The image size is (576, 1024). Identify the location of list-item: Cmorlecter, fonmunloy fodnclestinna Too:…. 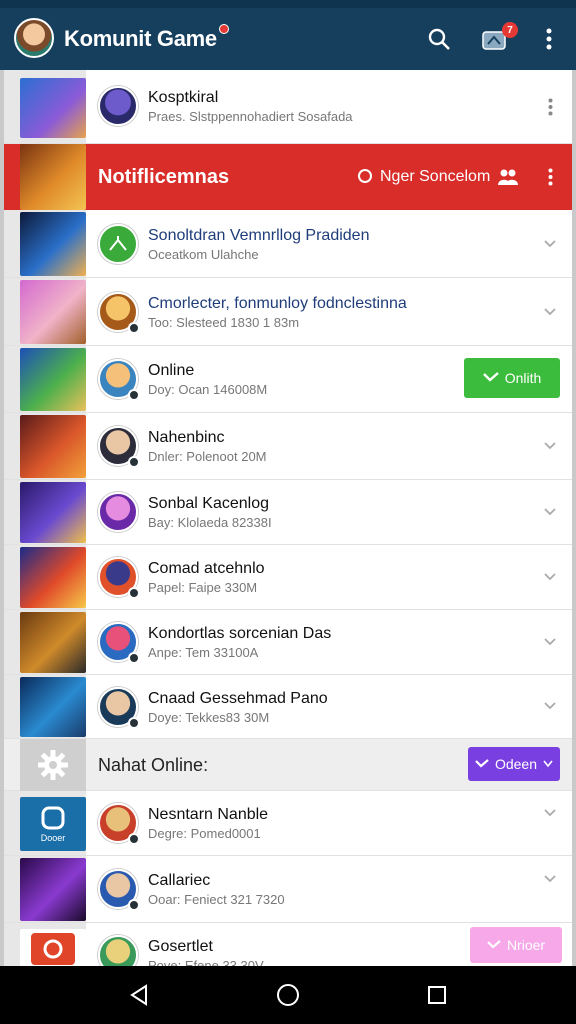
(288, 312).